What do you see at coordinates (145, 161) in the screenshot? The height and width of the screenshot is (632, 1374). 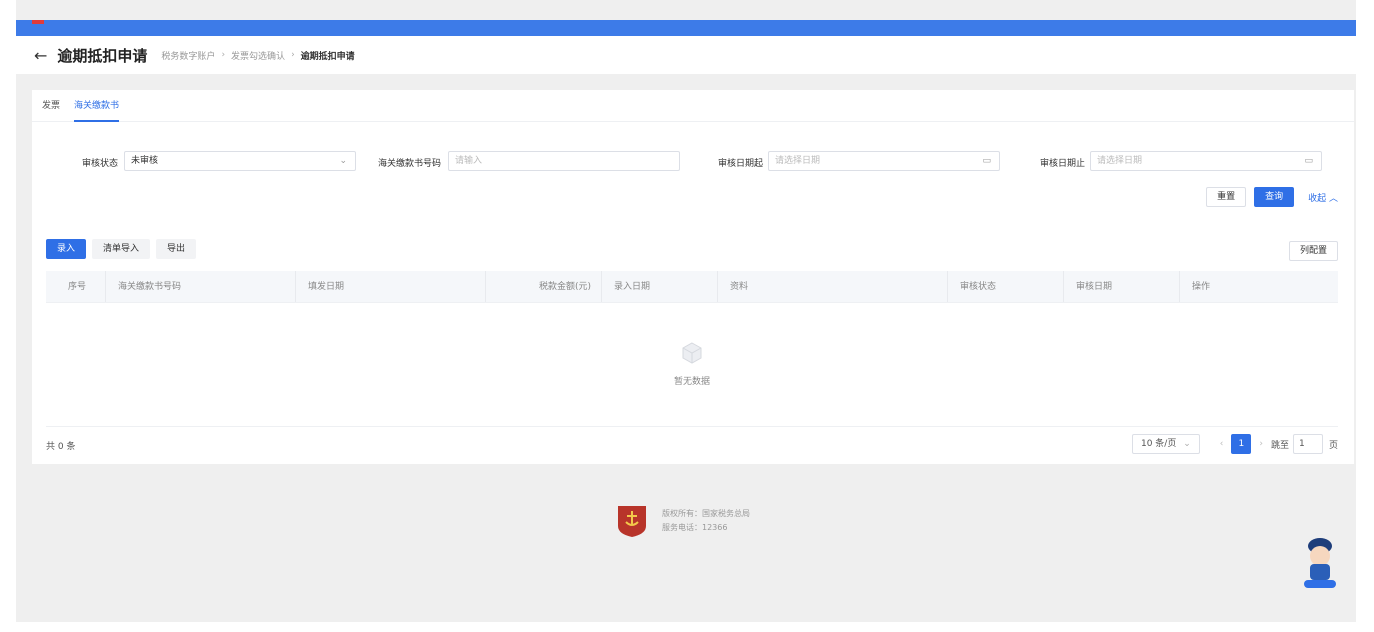 I see `status-value: 未审核` at bounding box center [145, 161].